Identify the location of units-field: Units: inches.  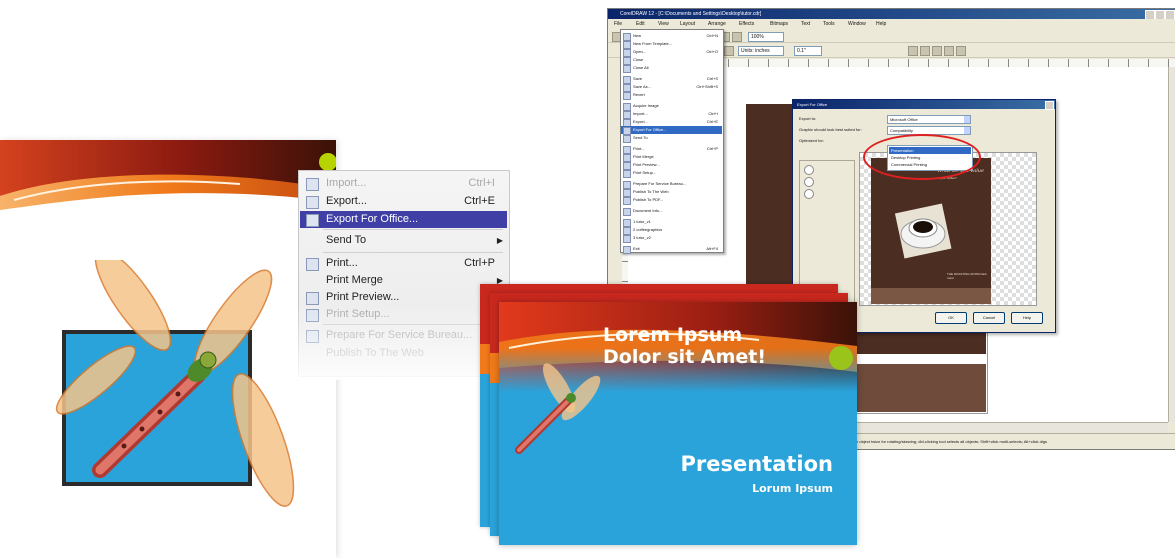
(761, 51).